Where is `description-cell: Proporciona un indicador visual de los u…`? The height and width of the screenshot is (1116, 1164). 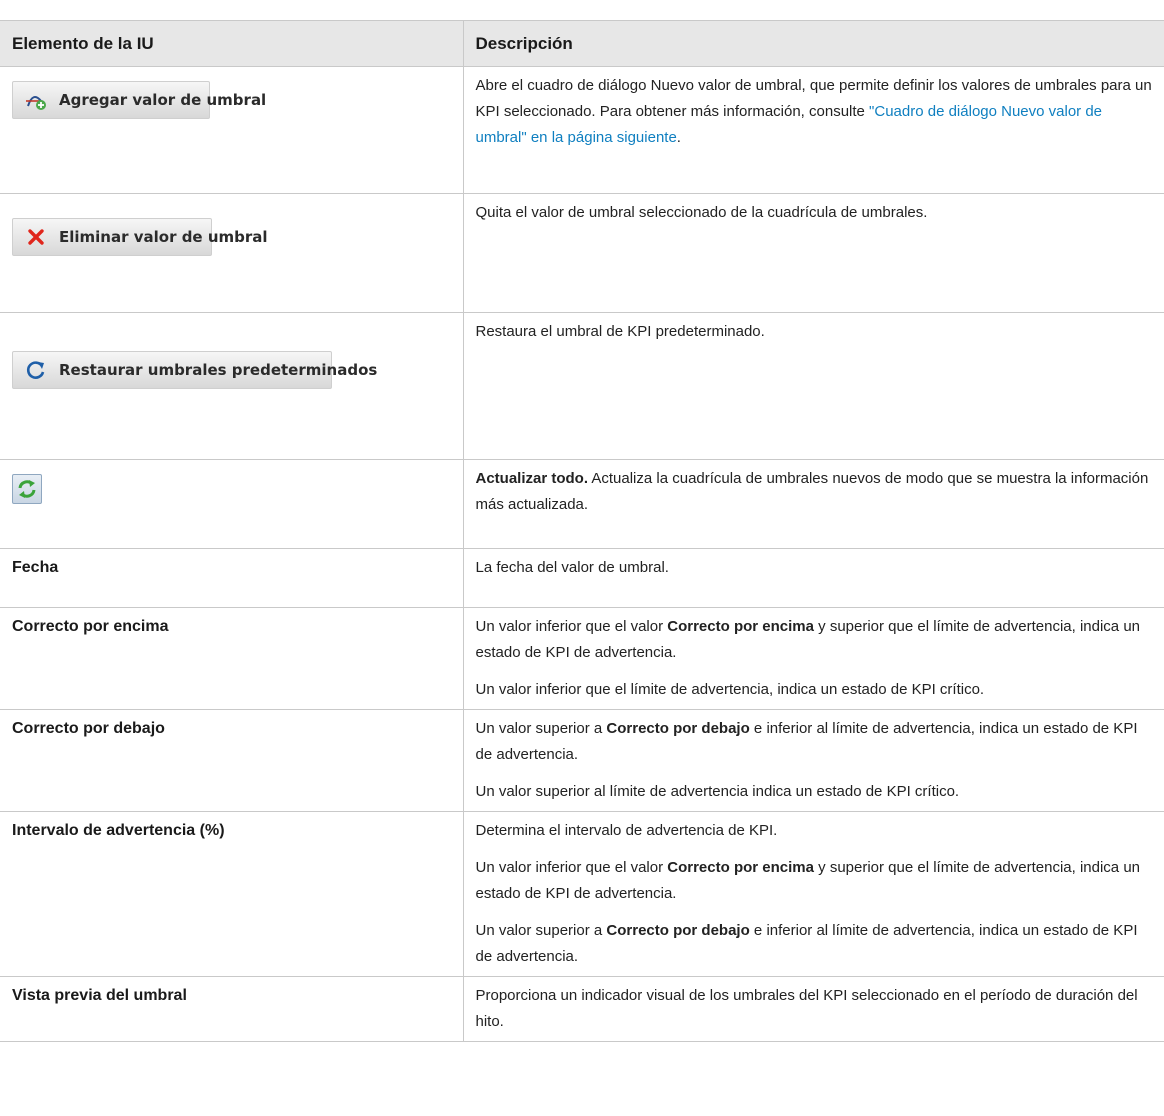
description-cell: Proporciona un indicador visual de los u… is located at coordinates (813, 1009).